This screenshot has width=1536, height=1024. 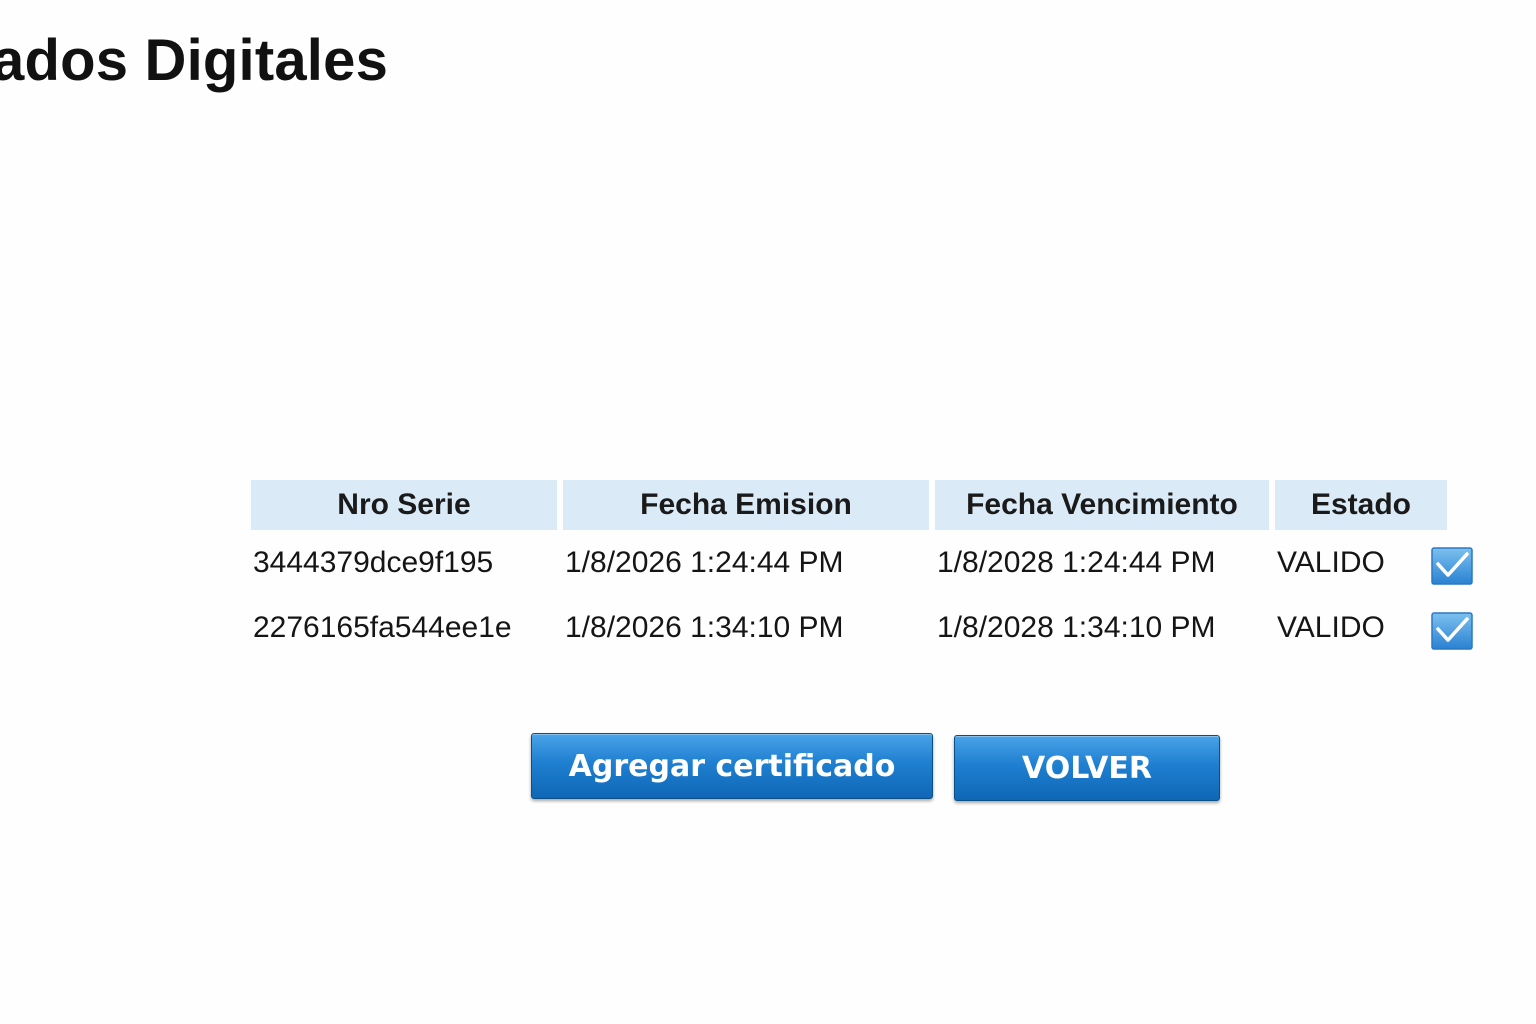 I want to click on cell-vencimiento: 1/8/2028 1:34:10 PM, so click(x=1076, y=627).